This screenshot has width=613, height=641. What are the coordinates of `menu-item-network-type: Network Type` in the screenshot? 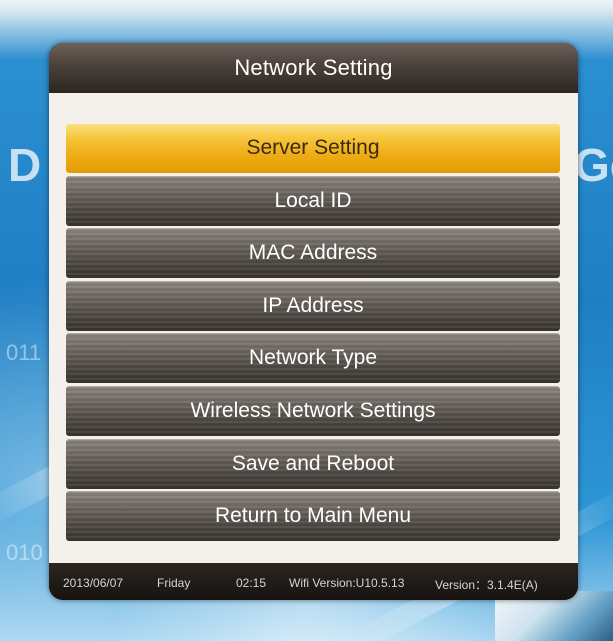 It's located at (313, 358).